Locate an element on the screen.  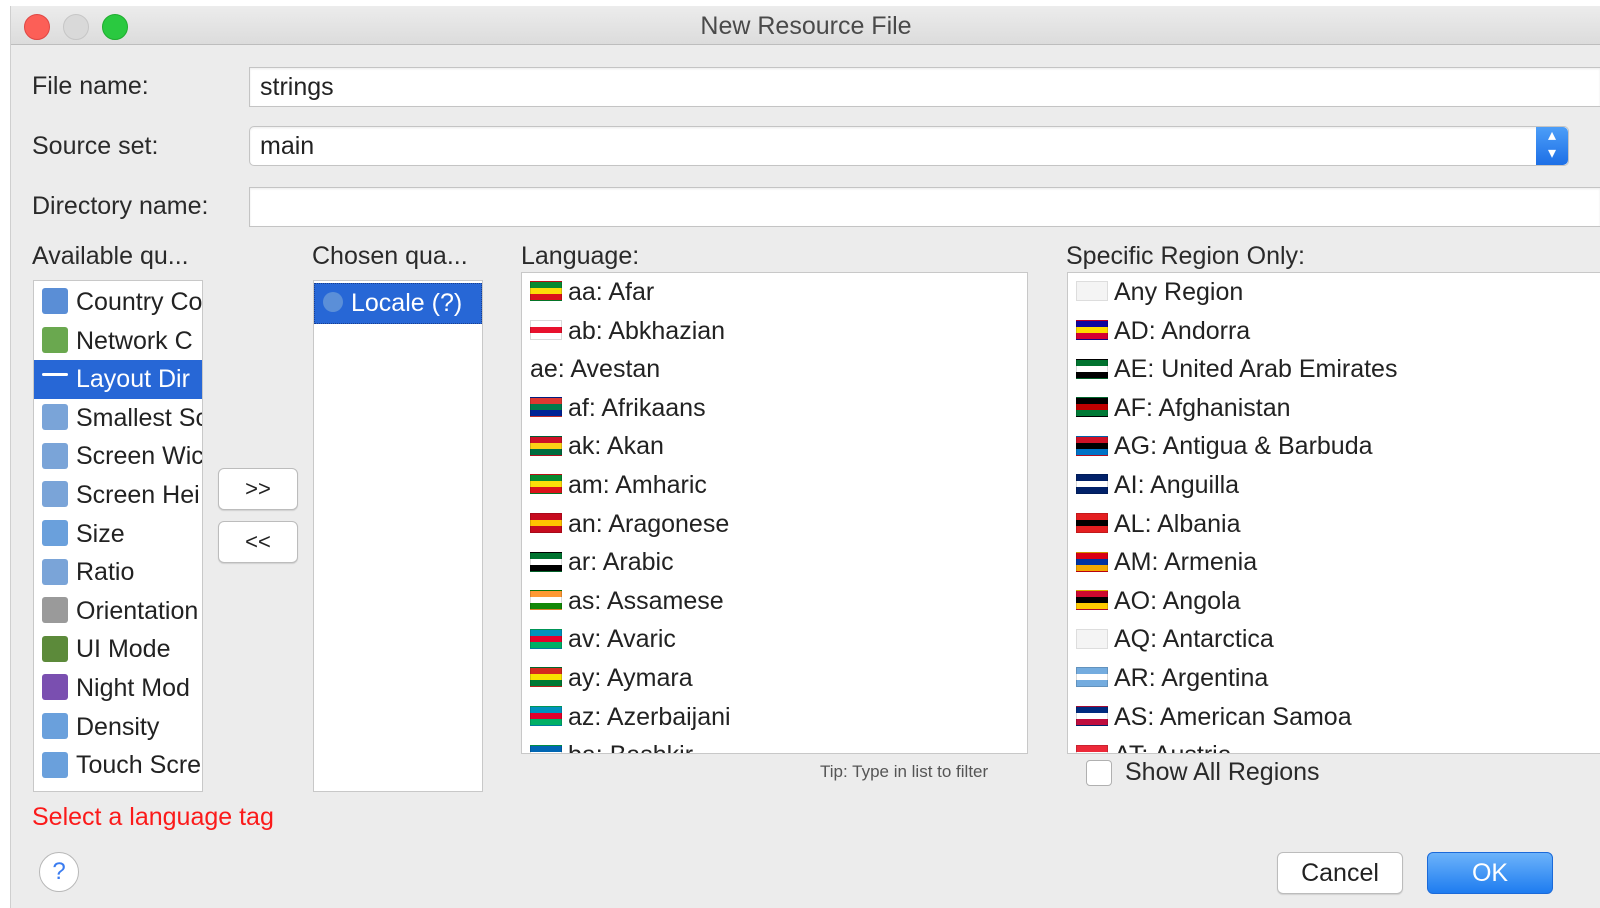
region-label: AG: Antigua & Barbuda is located at coordinates (1243, 446).